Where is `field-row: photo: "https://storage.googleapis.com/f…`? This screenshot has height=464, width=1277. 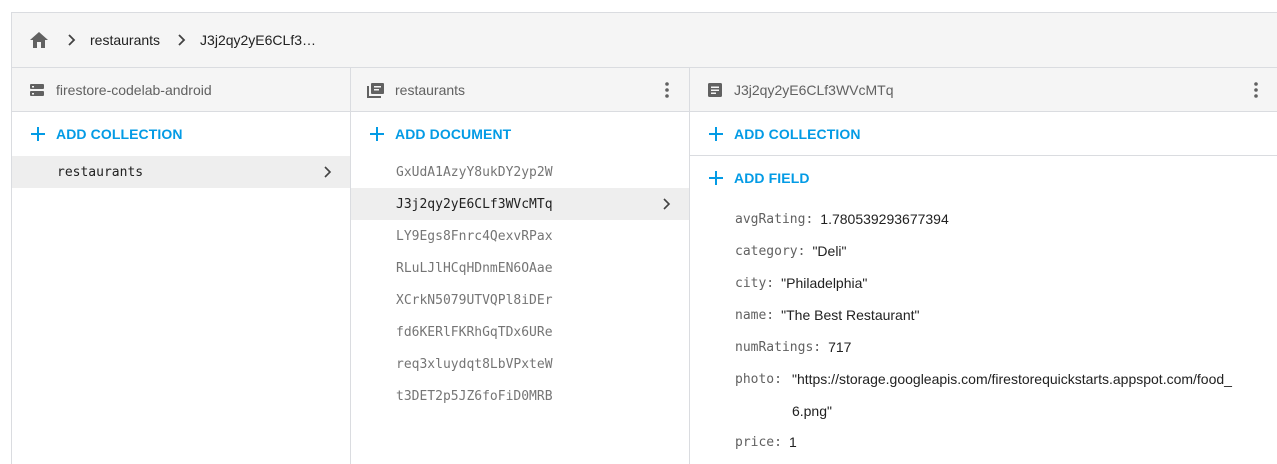 field-row: photo: "https://storage.googleapis.com/f… is located at coordinates (983, 395).